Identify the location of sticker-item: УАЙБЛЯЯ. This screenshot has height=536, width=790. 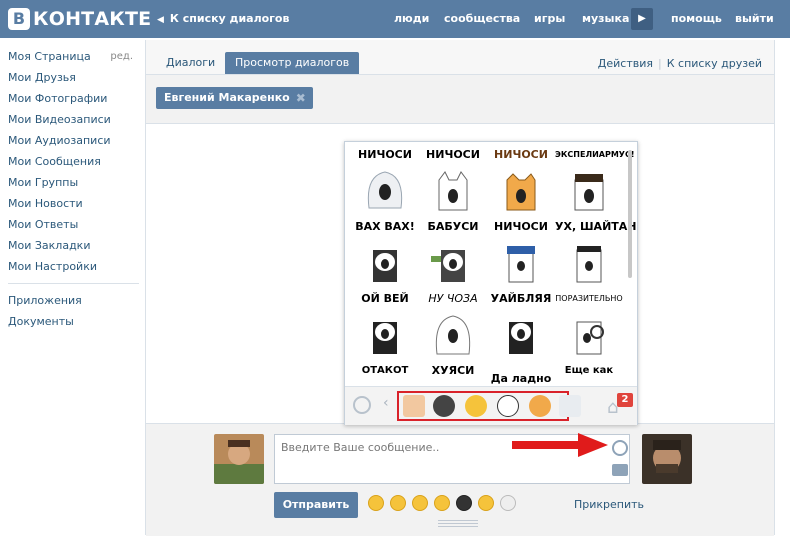
(521, 326).